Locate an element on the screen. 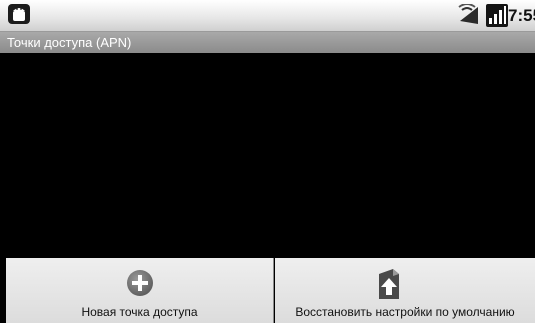  clock-time: 7:55 is located at coordinates (521, 15).